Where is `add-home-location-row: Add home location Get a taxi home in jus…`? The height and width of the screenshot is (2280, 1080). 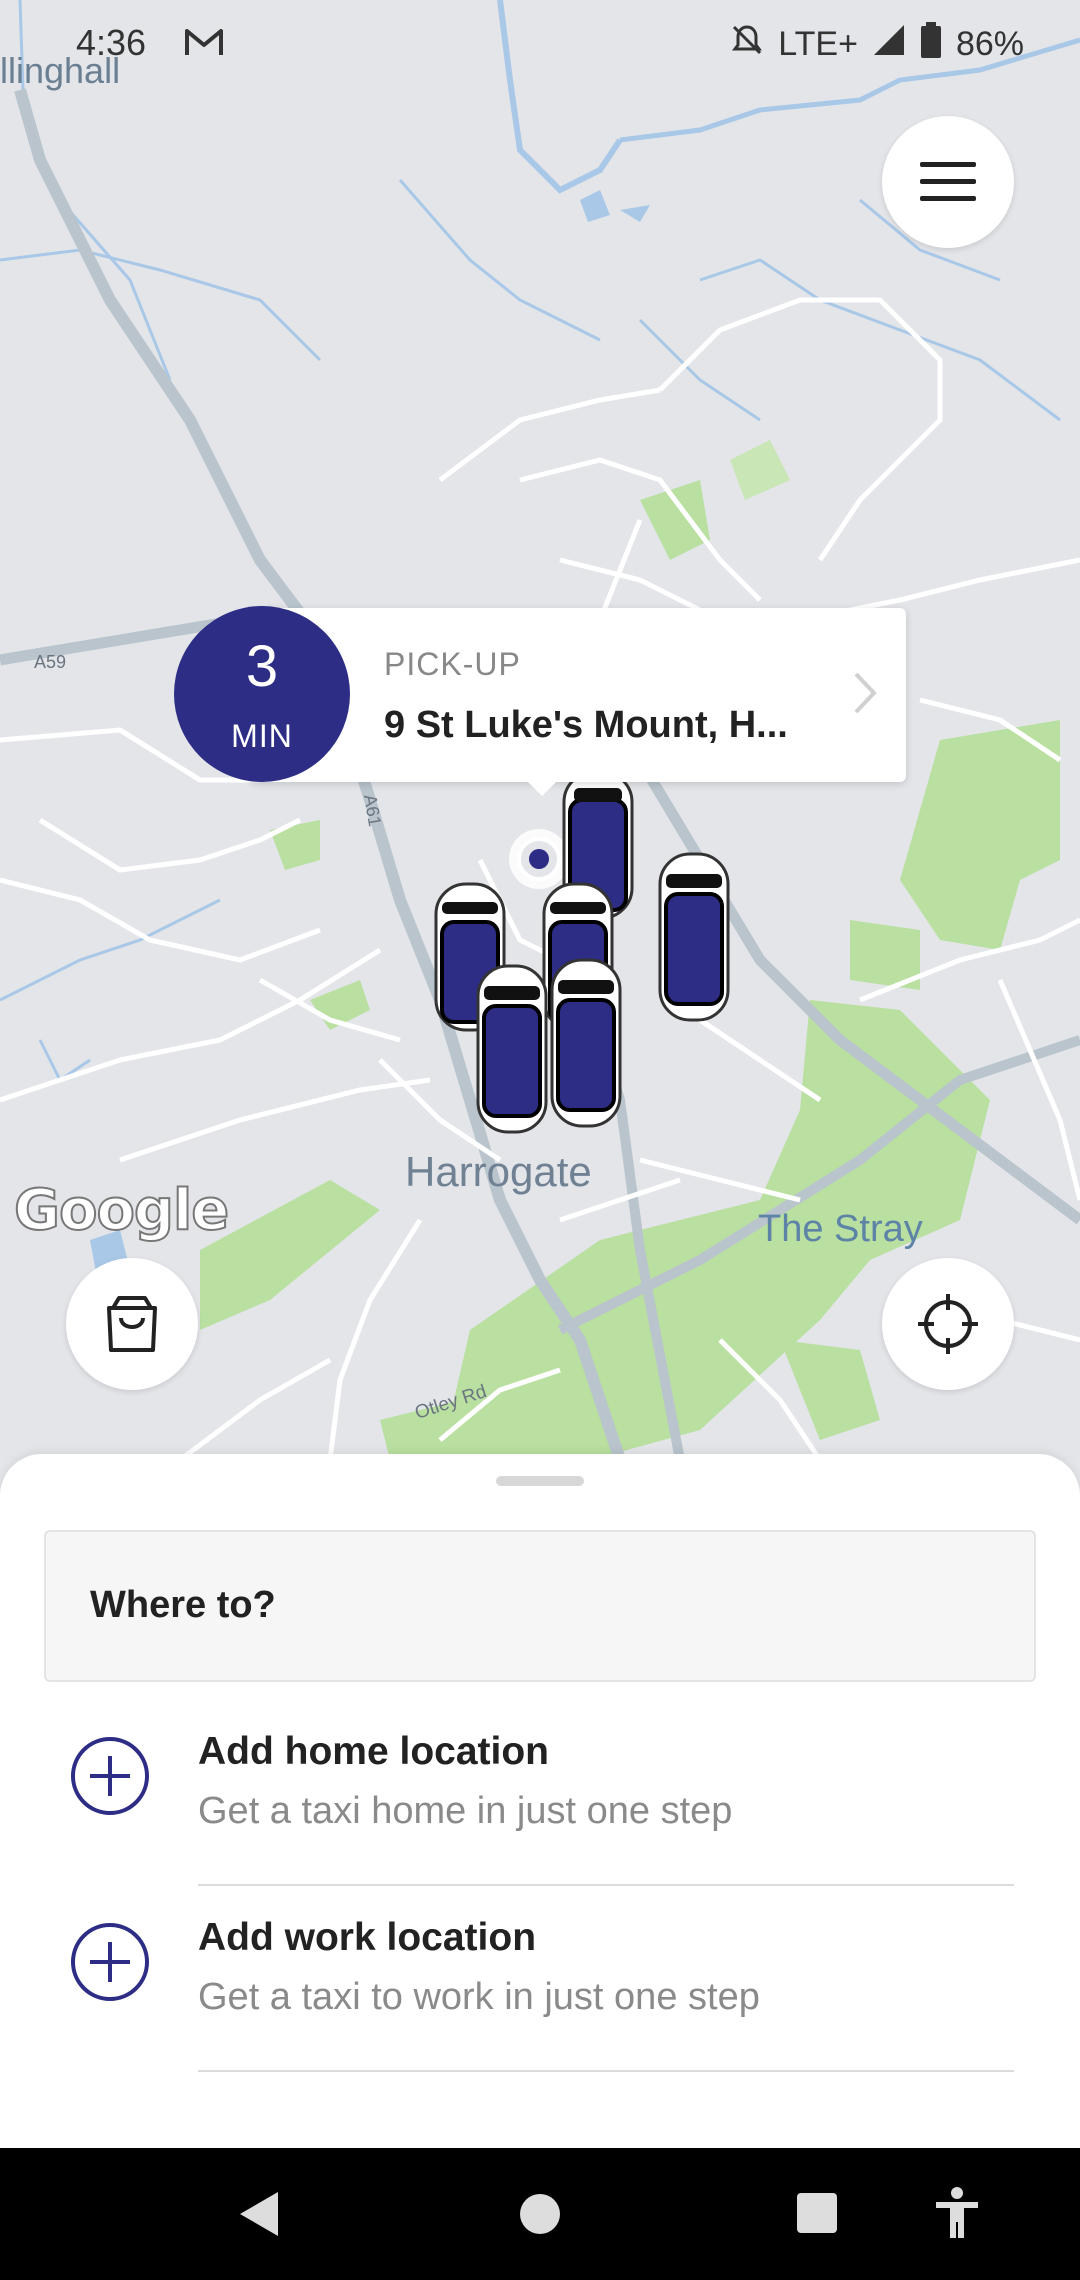
add-home-location-row: Add home location Get a taxi home in jus… is located at coordinates (540, 1793).